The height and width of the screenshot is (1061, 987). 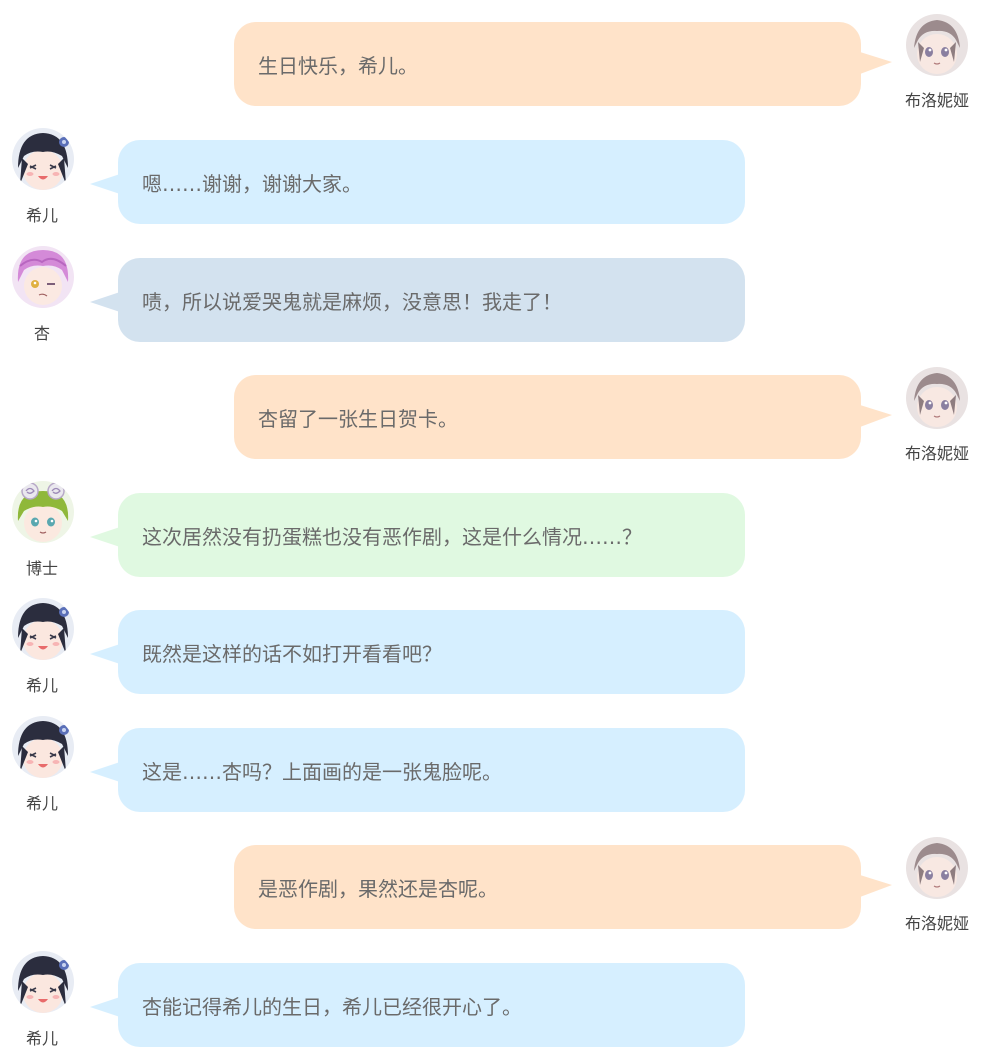 What do you see at coordinates (43, 277) in the screenshot?
I see `xing-avatar` at bounding box center [43, 277].